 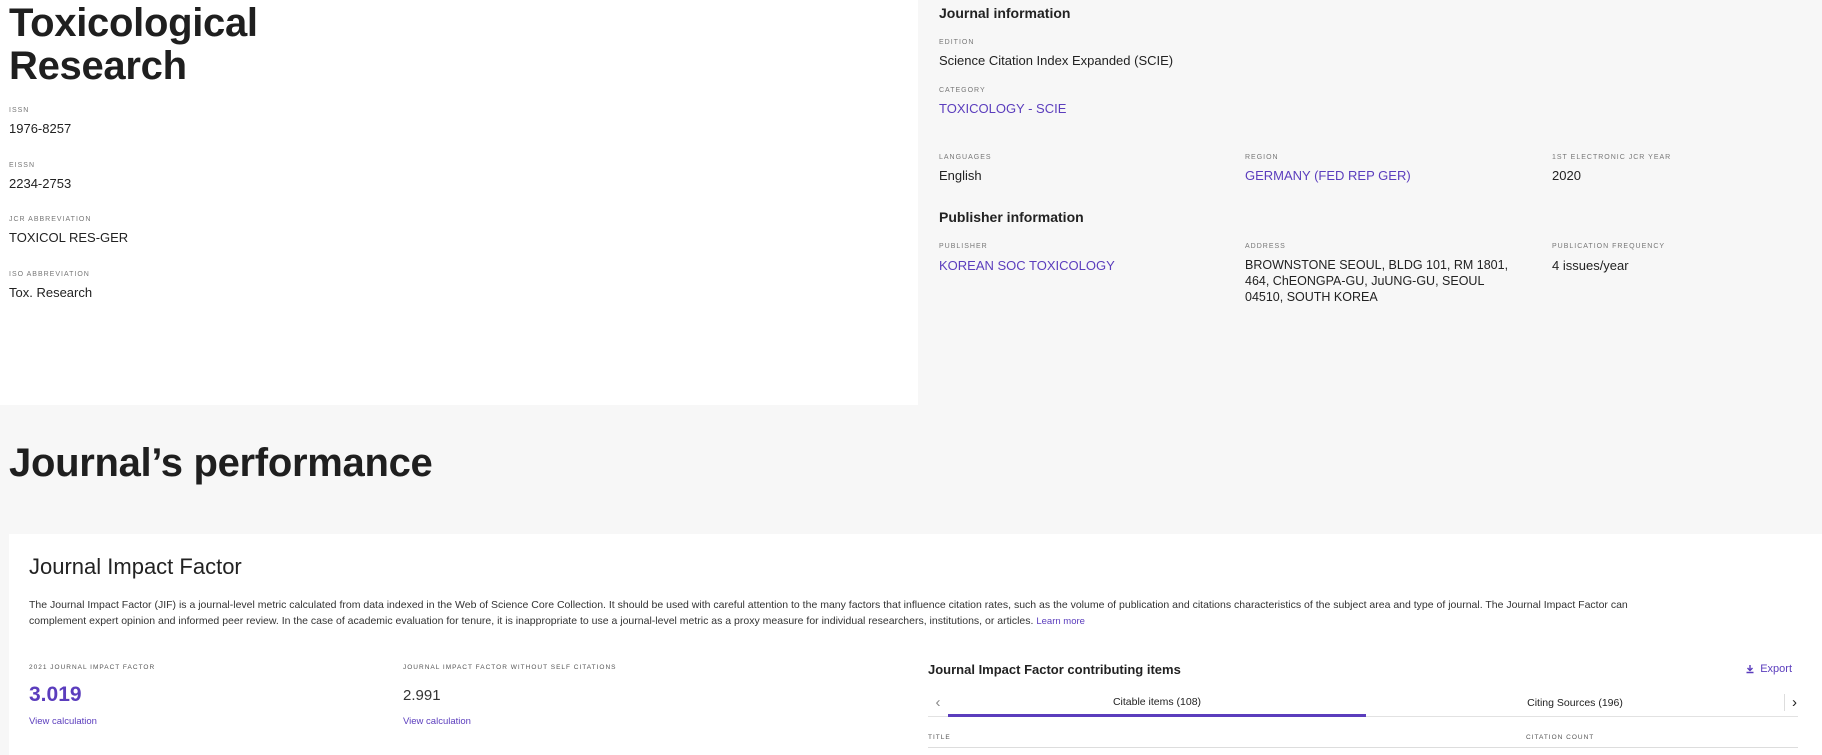 What do you see at coordinates (1002, 108) in the screenshot?
I see `category-link: TOXICOLOGY - SCIE` at bounding box center [1002, 108].